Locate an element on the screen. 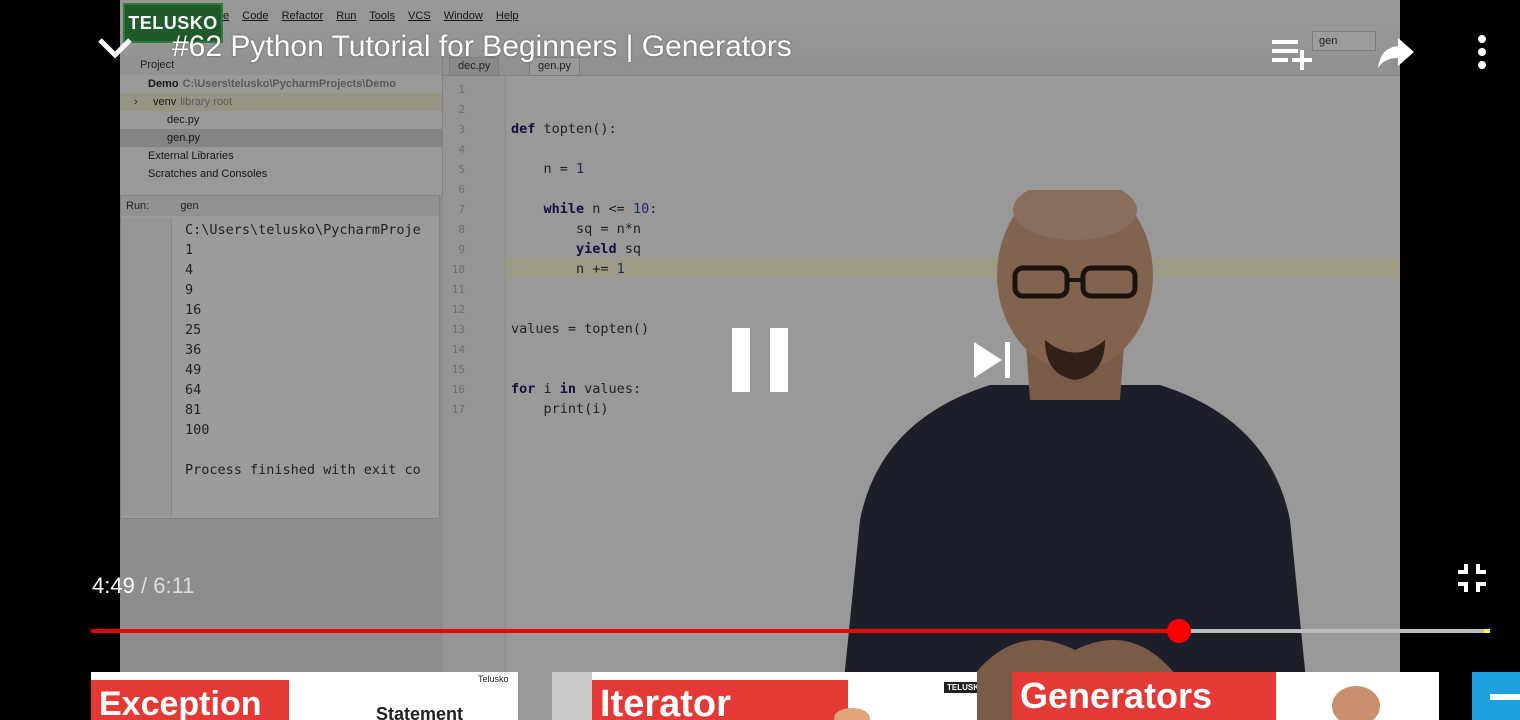 This screenshot has height=720, width=1520. exit-fullscreen-icon is located at coordinates (1472, 578).